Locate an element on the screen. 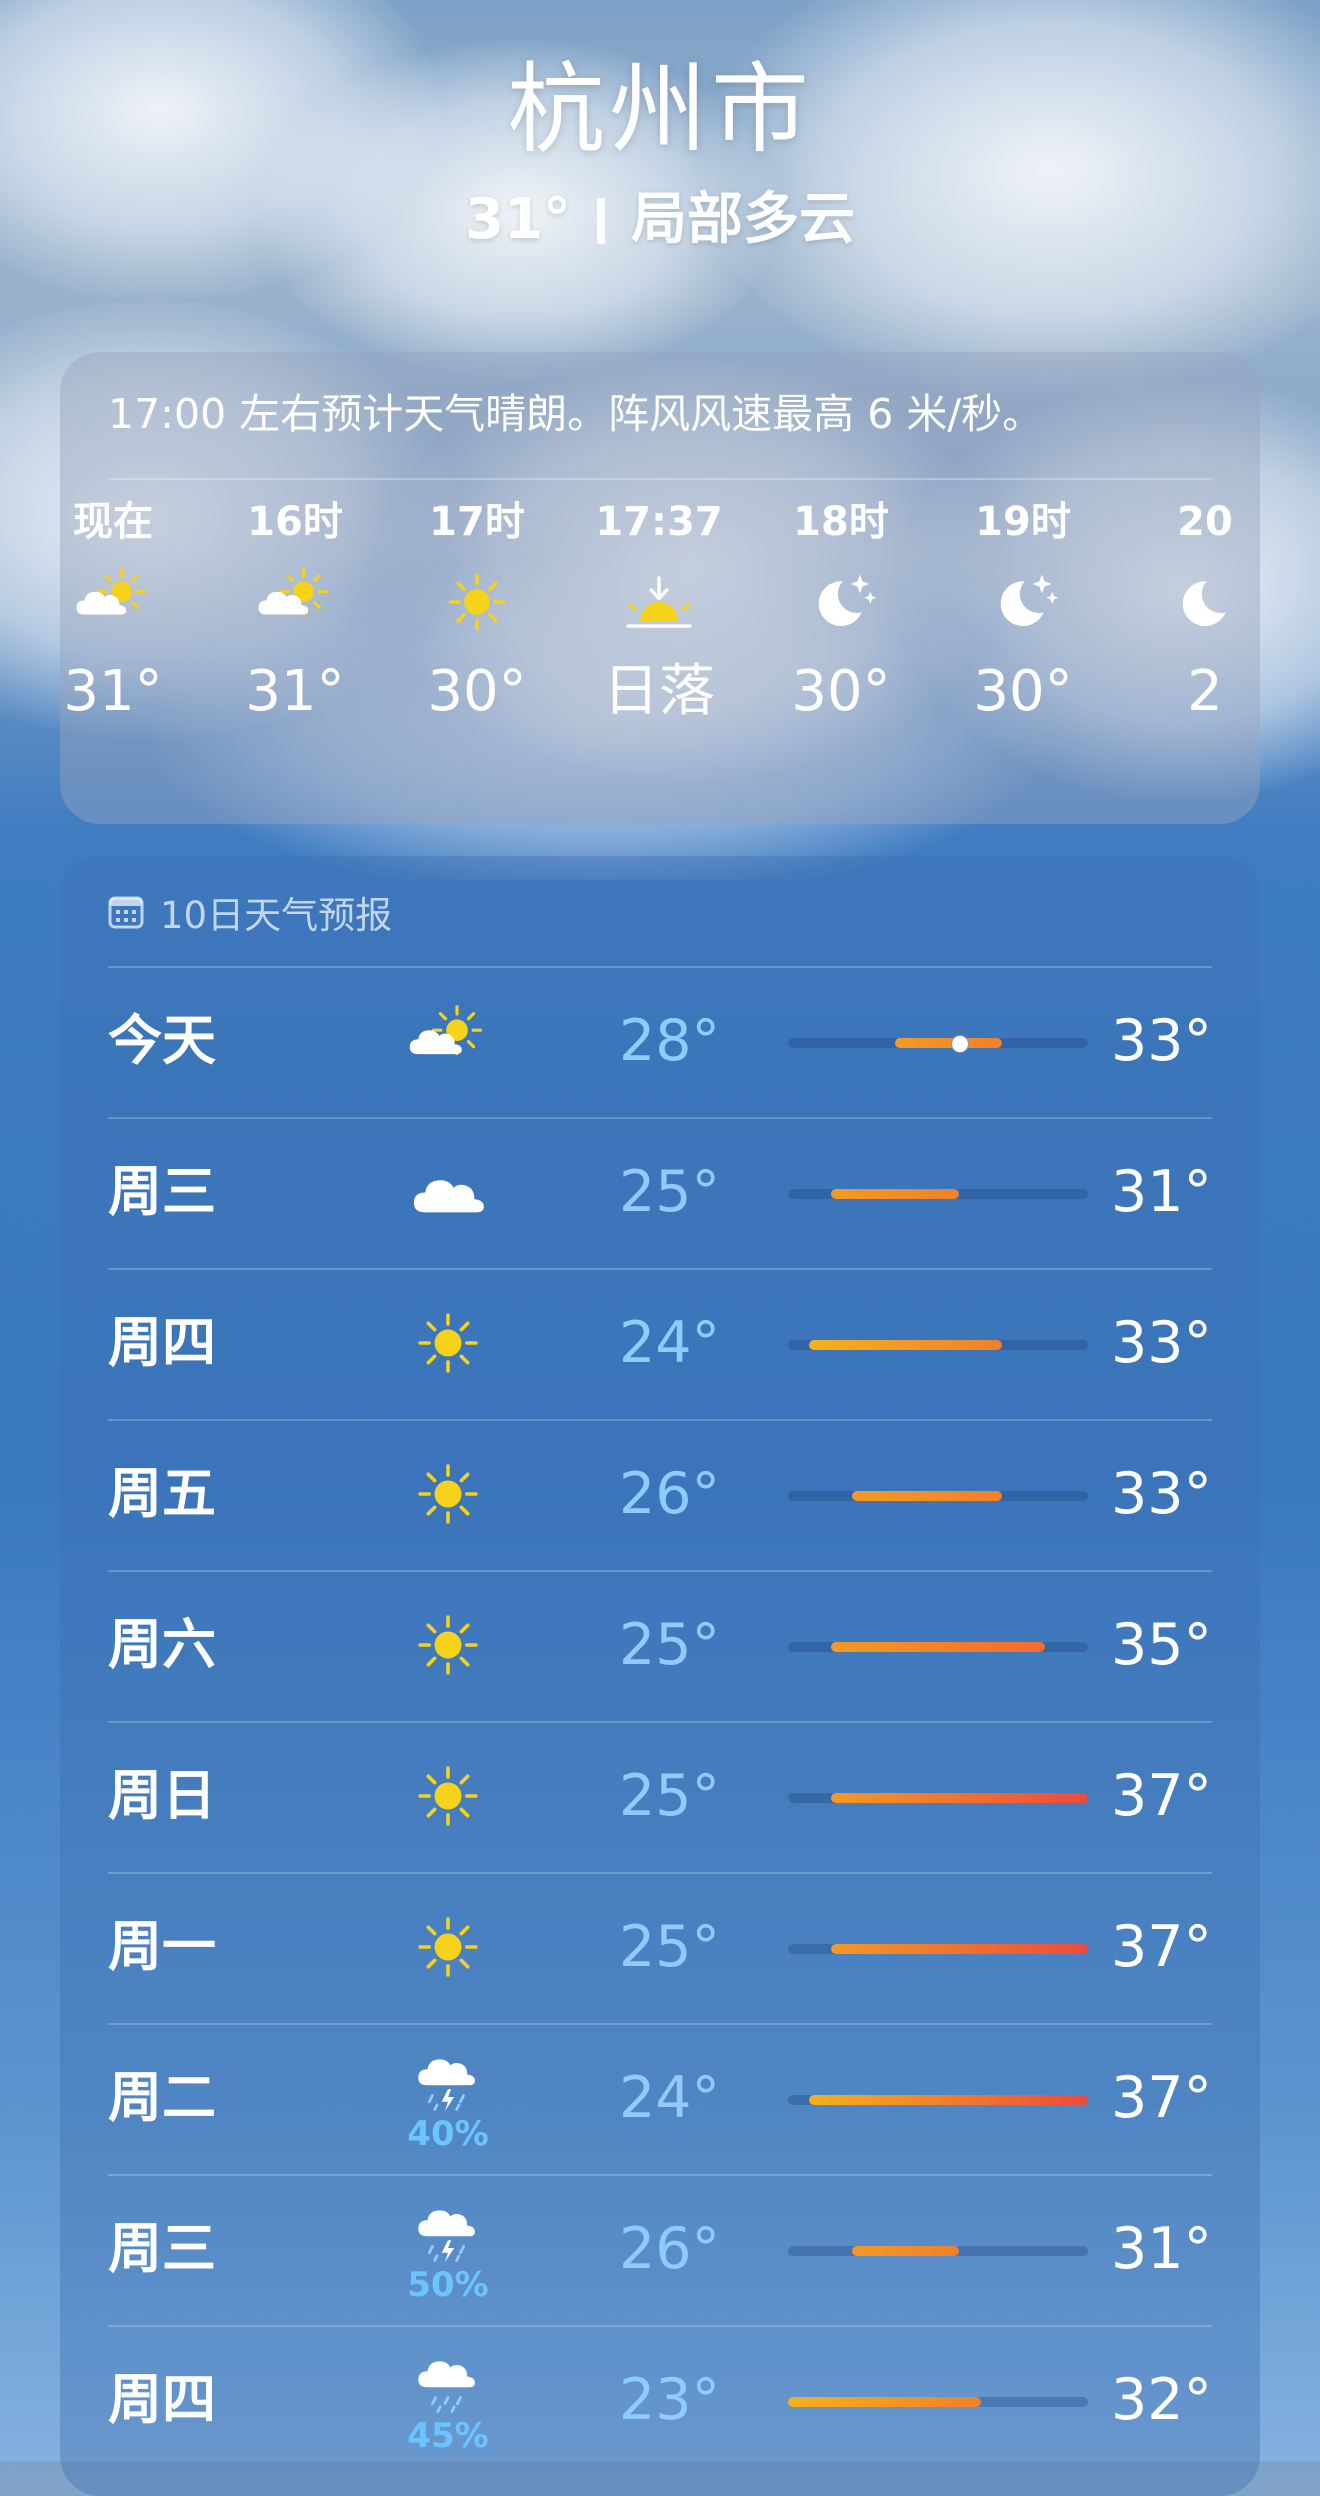 This screenshot has width=1320, height=2496. day-row: 周一 25° 37° is located at coordinates (660, 1947).